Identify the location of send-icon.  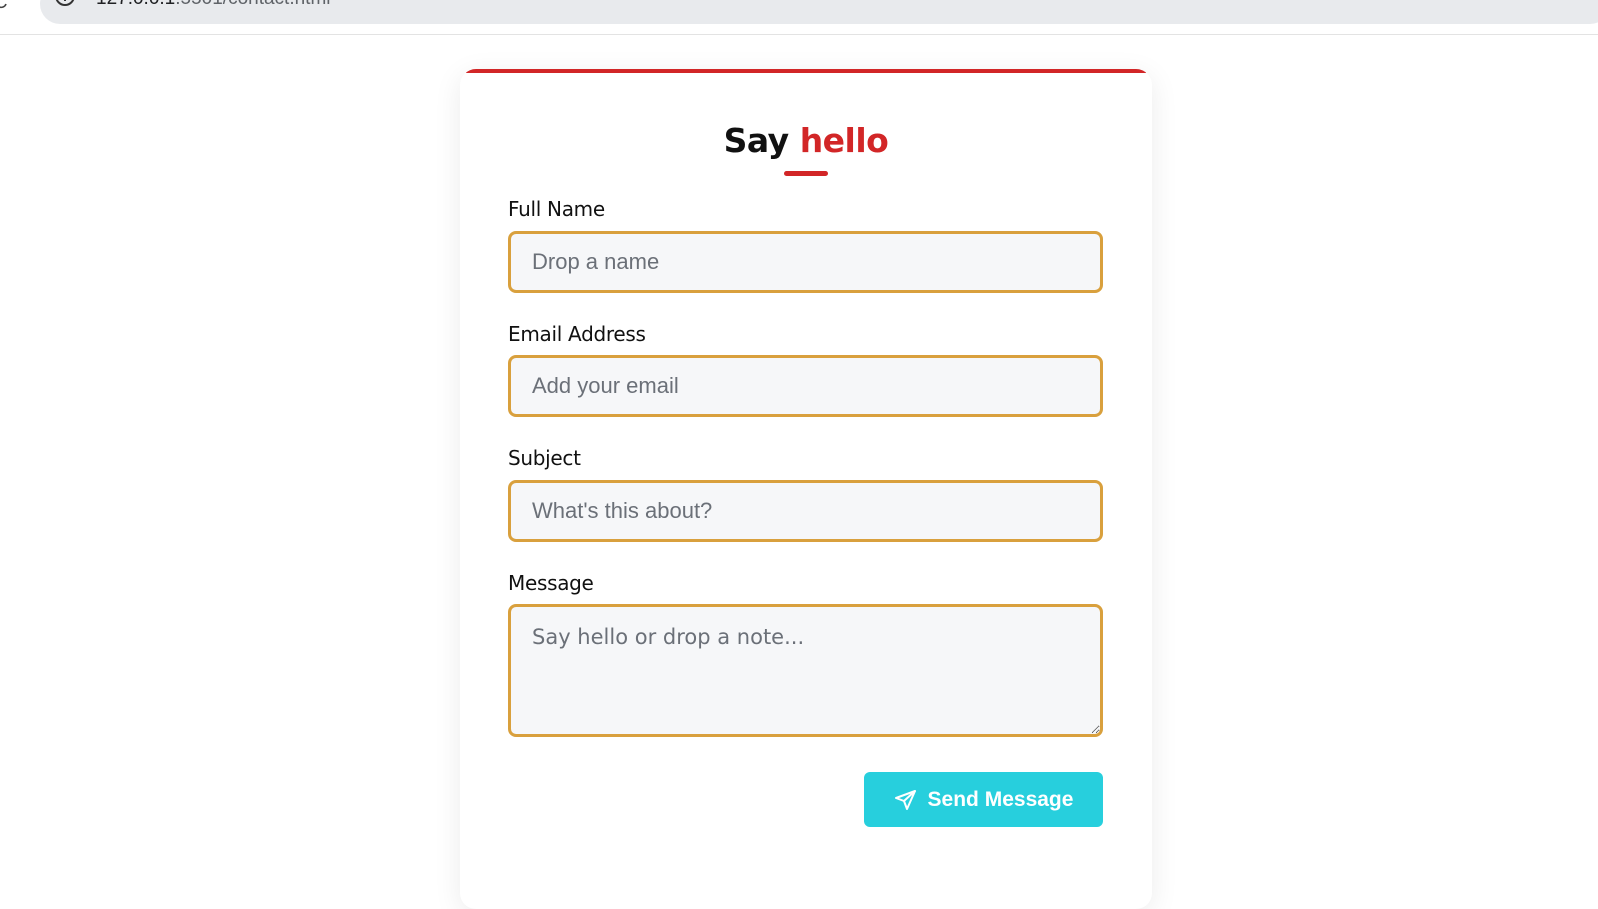
(905, 799).